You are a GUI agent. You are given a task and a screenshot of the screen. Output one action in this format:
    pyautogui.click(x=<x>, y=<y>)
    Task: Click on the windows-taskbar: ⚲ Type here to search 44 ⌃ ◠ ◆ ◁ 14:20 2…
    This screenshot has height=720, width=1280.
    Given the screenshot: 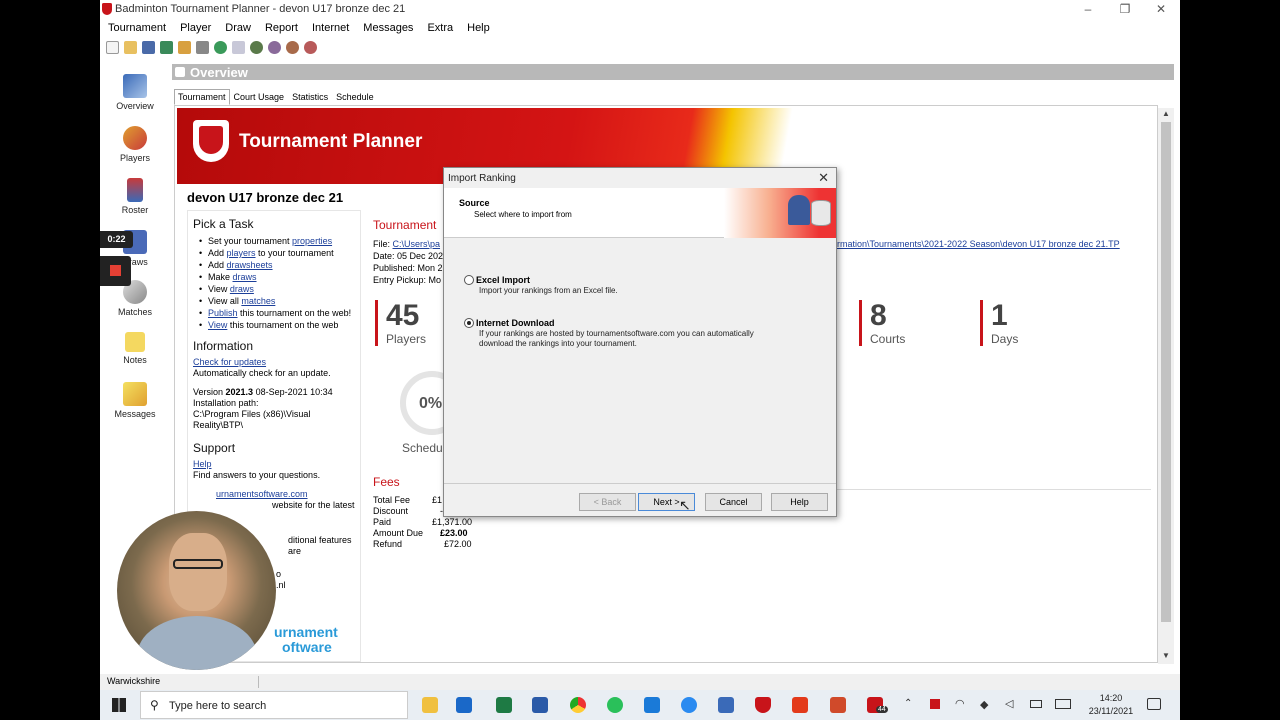 What is the action you would take?
    pyautogui.click(x=640, y=705)
    